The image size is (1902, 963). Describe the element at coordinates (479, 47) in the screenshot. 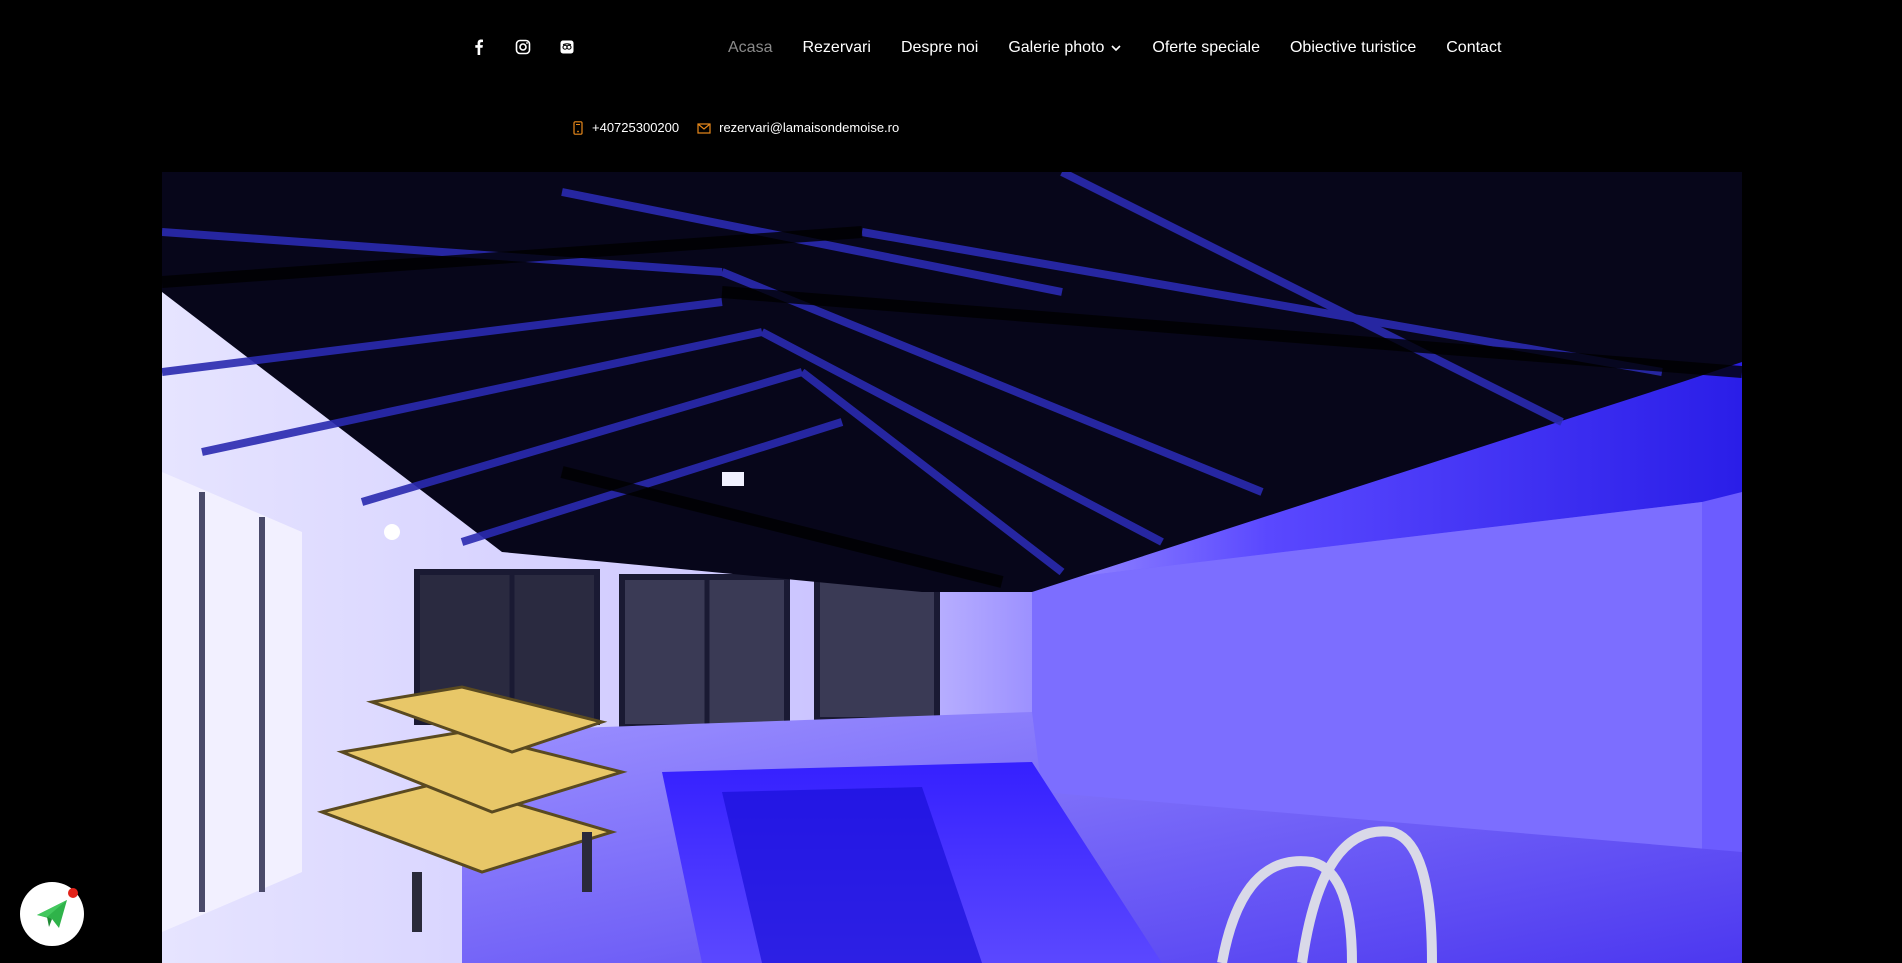

I see `facebook-icon` at that location.